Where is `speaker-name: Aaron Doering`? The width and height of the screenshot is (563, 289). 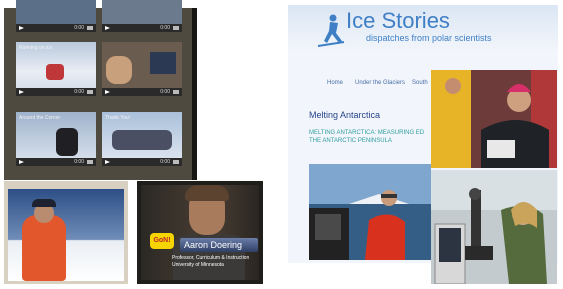
speaker-name: Aaron Doering is located at coordinates (213, 245).